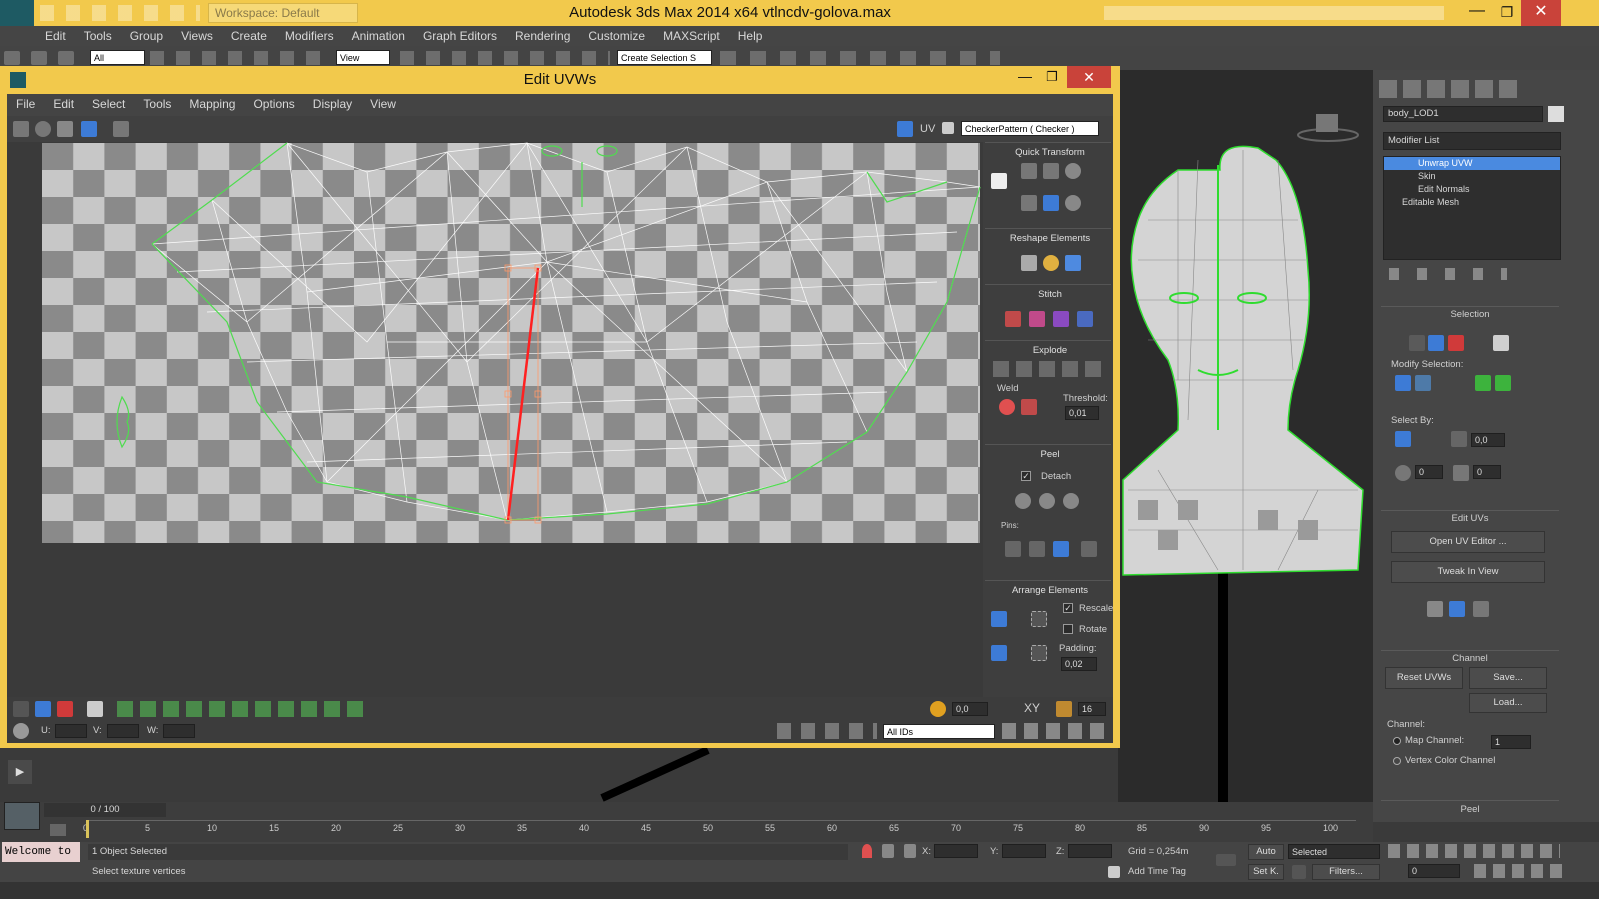 The image size is (1599, 899). Describe the element at coordinates (1299, 872) in the screenshot. I see `key-mode-icon` at that location.